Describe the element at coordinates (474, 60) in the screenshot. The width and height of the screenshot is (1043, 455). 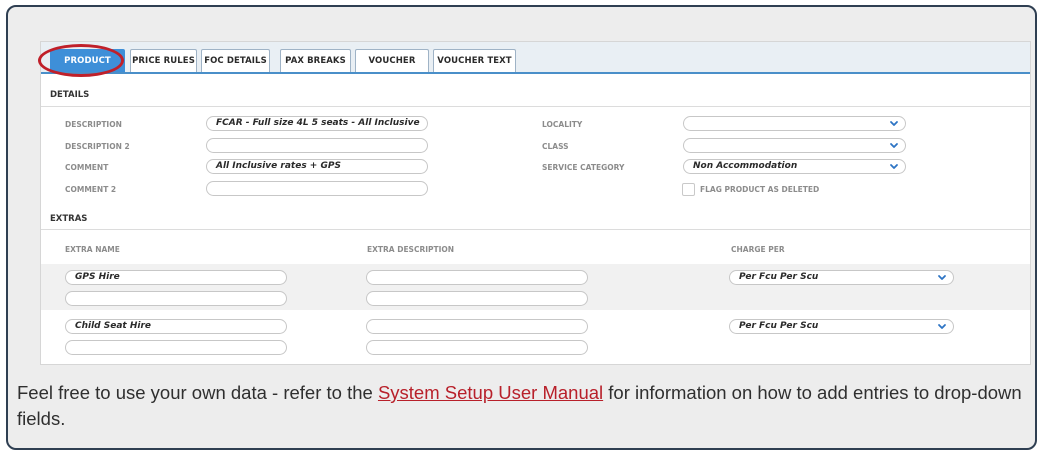
I see `tab-voucher-text: VOUCHER TEXT` at that location.